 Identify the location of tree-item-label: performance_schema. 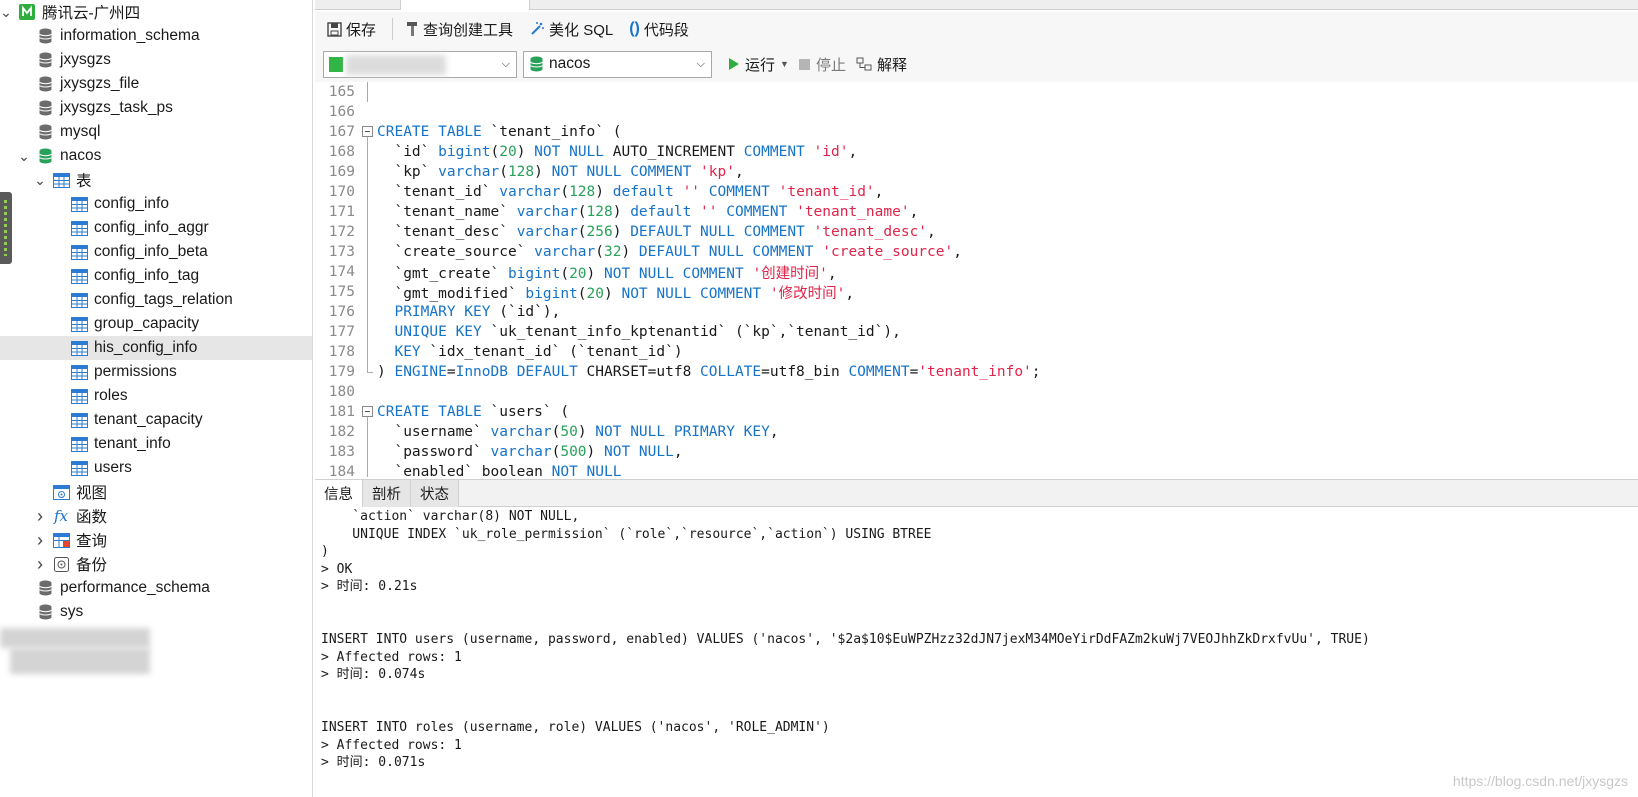
(135, 587).